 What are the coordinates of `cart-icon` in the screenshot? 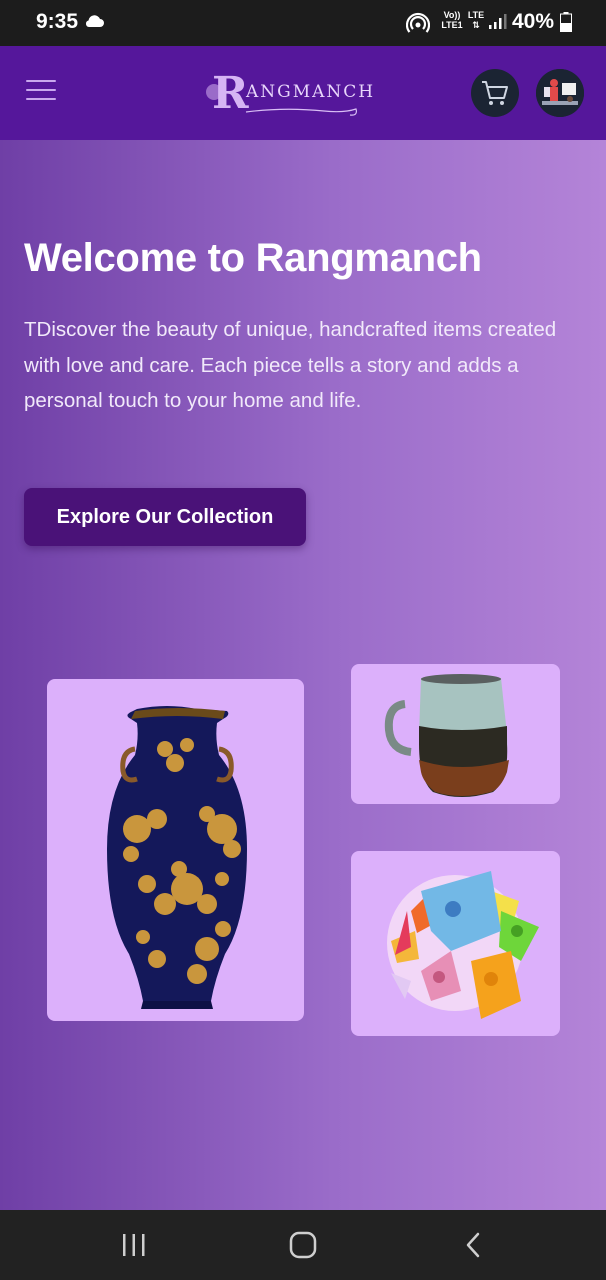 It's located at (495, 93).